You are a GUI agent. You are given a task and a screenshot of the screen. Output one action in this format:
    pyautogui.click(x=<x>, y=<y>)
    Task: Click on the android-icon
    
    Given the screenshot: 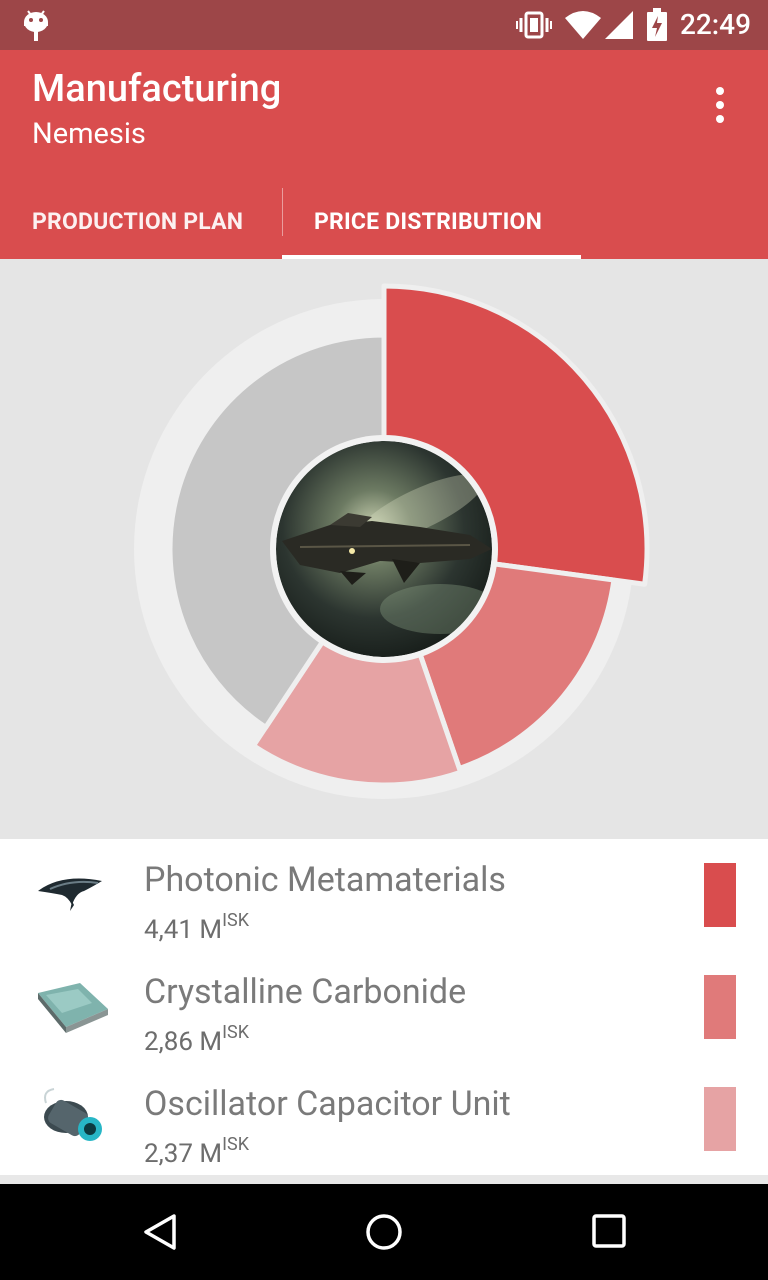 What is the action you would take?
    pyautogui.click(x=36, y=25)
    